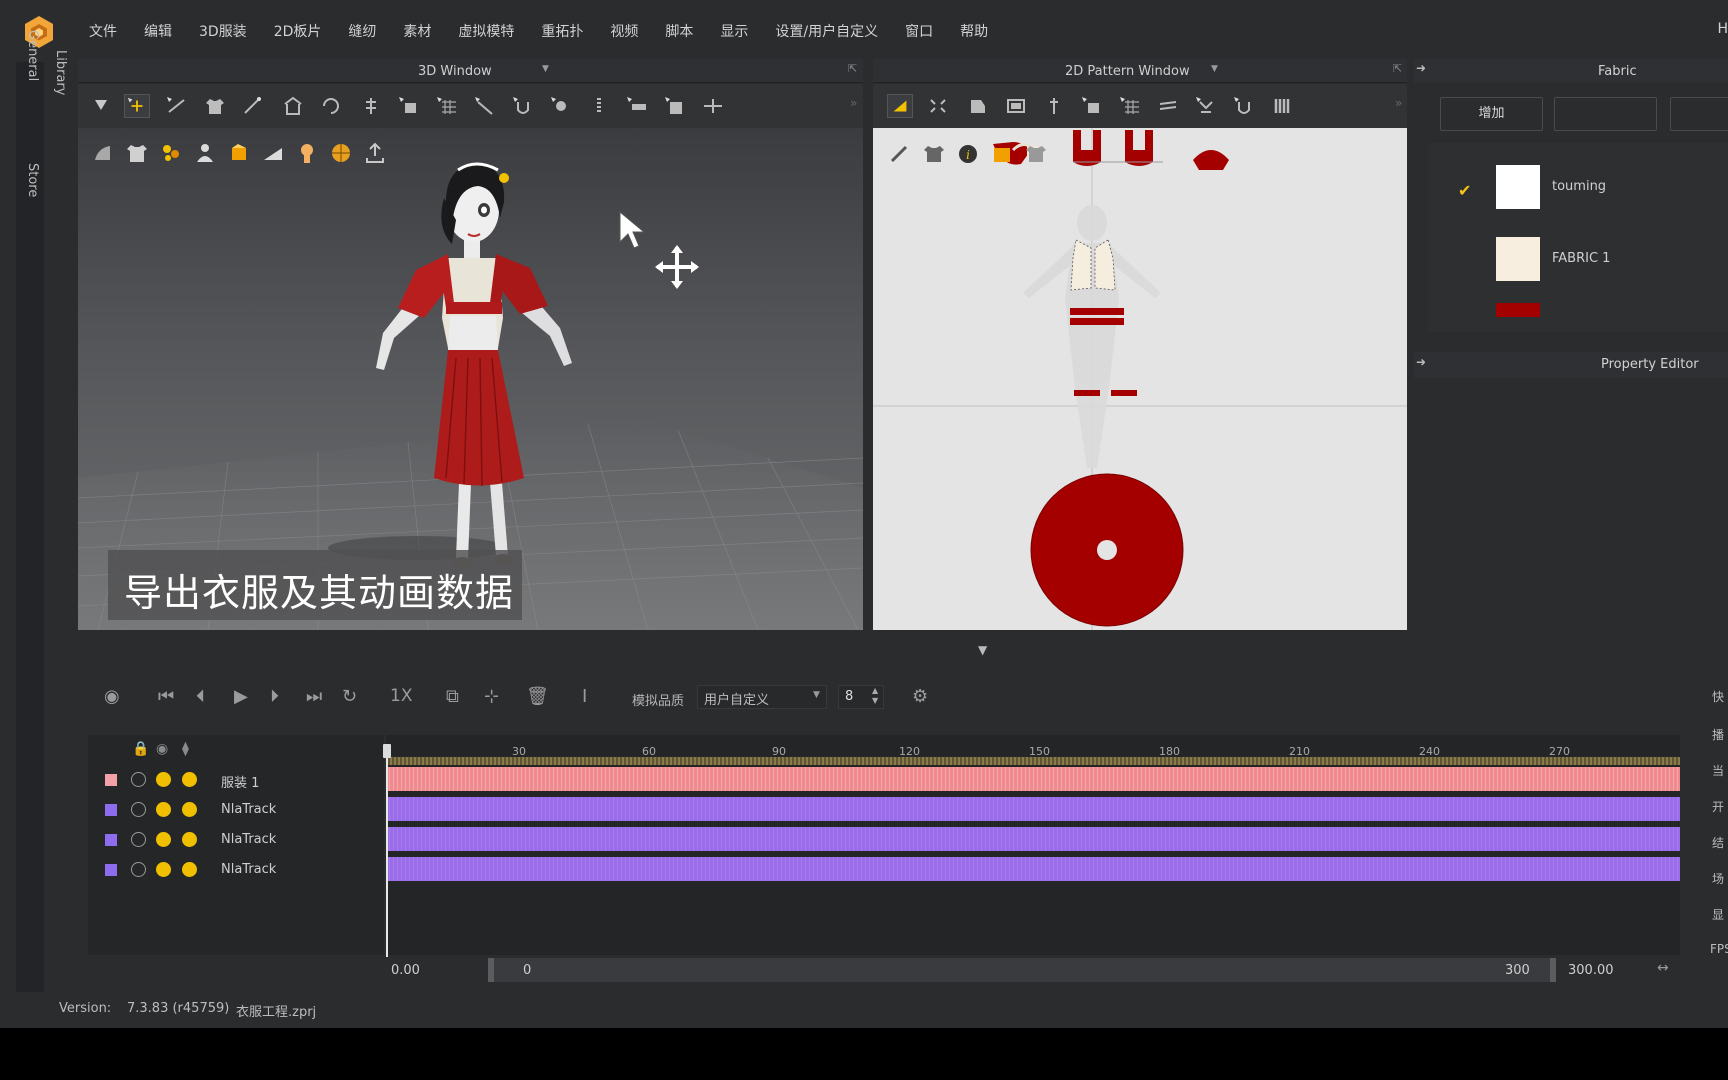  What do you see at coordinates (875, 696) in the screenshot?
I see `stepper-arrows-icon: ▲ ▼` at bounding box center [875, 696].